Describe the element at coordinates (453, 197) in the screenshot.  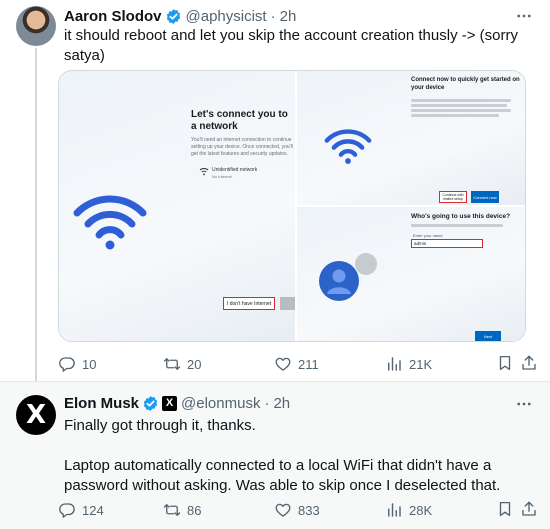
I see `limited-setup-button: Continue with limited setup` at that location.